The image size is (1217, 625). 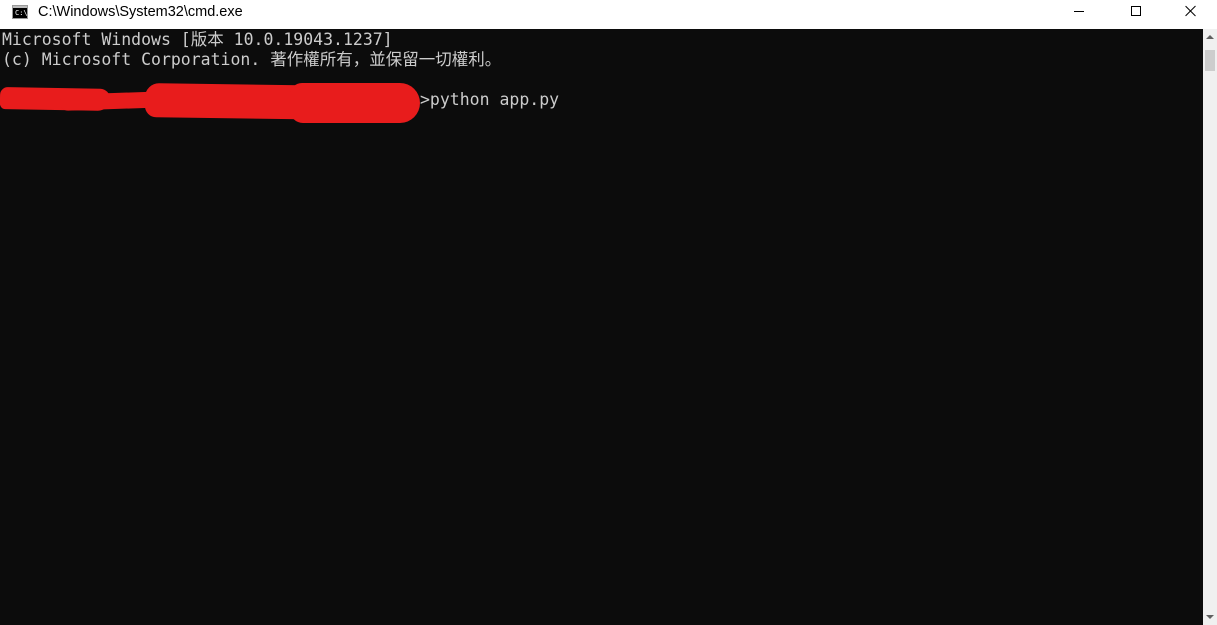 What do you see at coordinates (355, 103) in the screenshot?
I see `redaction-mark` at bounding box center [355, 103].